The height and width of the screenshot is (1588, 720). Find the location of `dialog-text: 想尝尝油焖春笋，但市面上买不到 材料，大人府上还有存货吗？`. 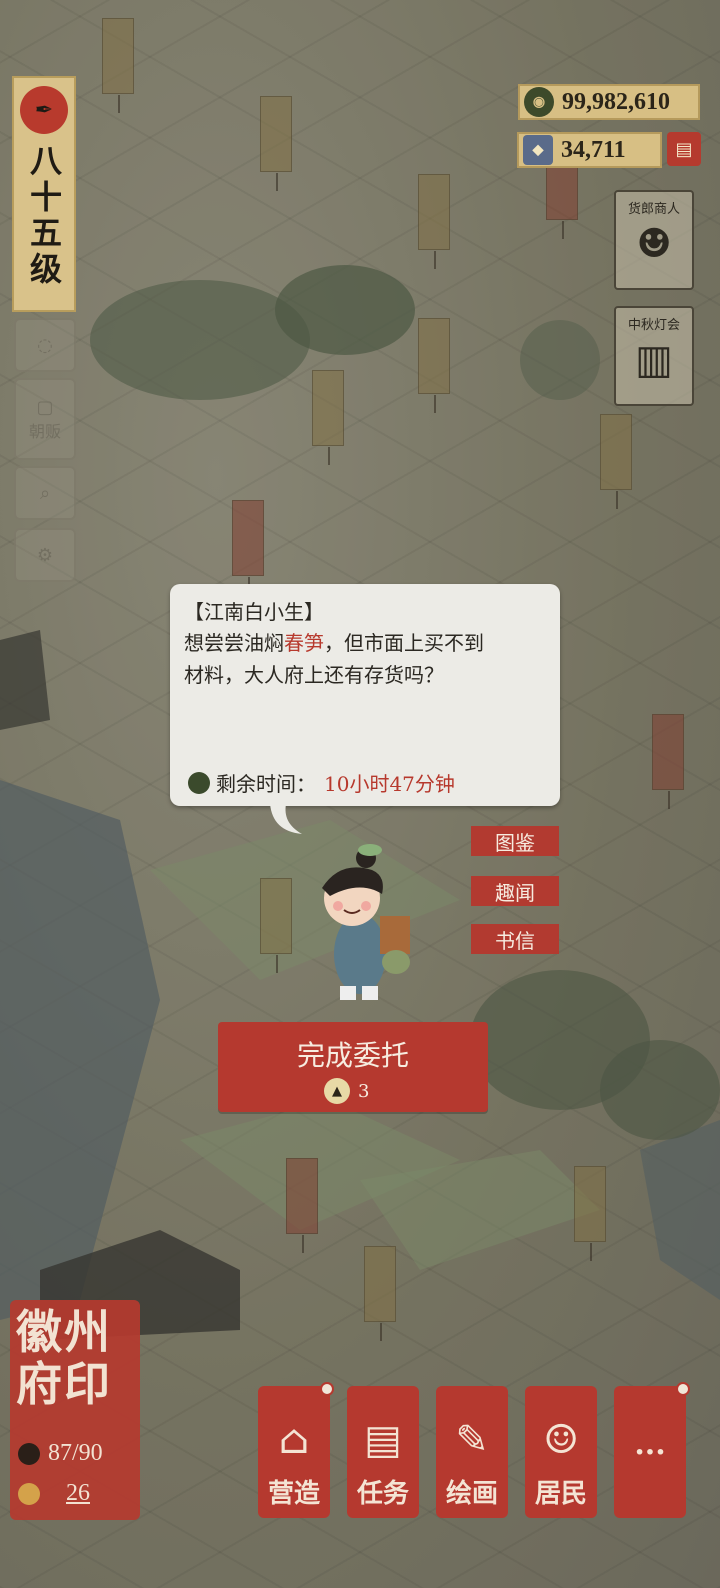

dialog-text: 想尝尝油焖春笋，但市面上买不到 材料，大人府上还有存货吗？ is located at coordinates (365, 659).